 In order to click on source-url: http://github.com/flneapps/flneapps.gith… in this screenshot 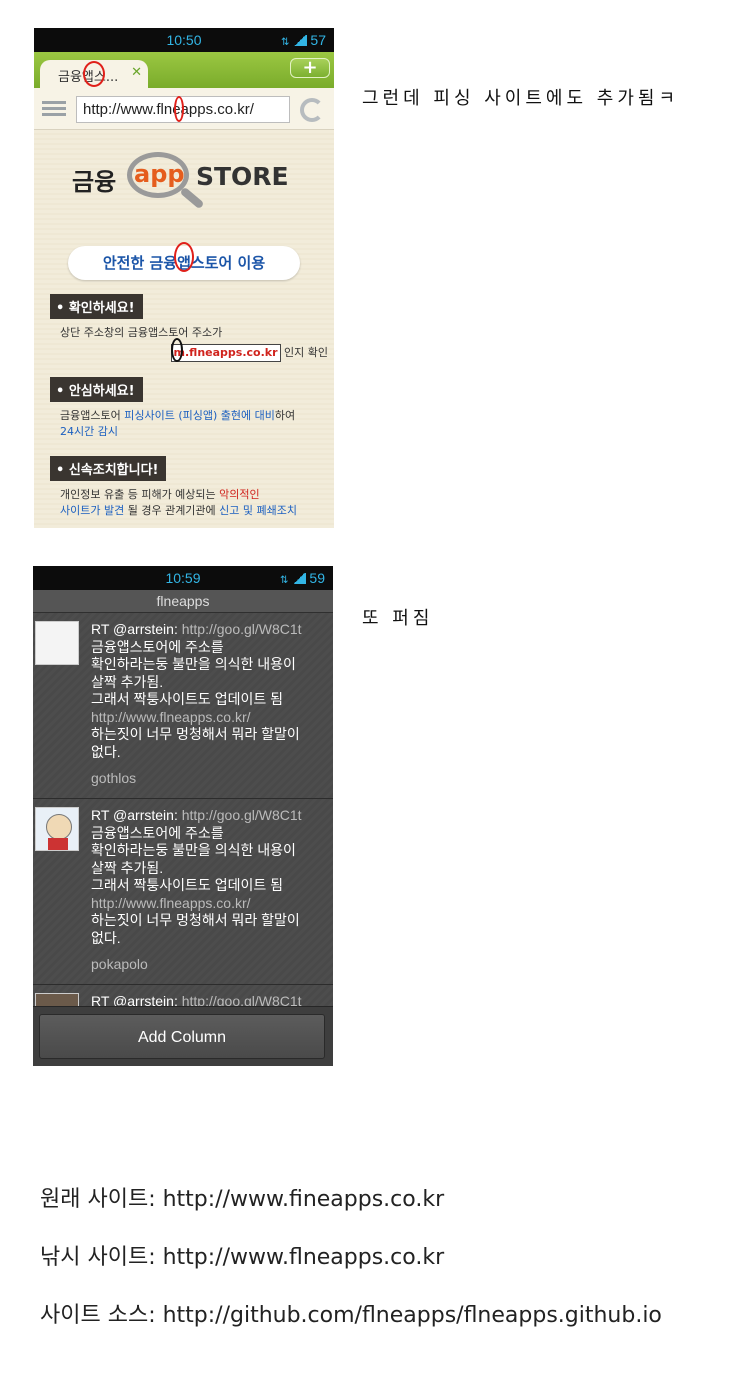, I will do `click(412, 1315)`.